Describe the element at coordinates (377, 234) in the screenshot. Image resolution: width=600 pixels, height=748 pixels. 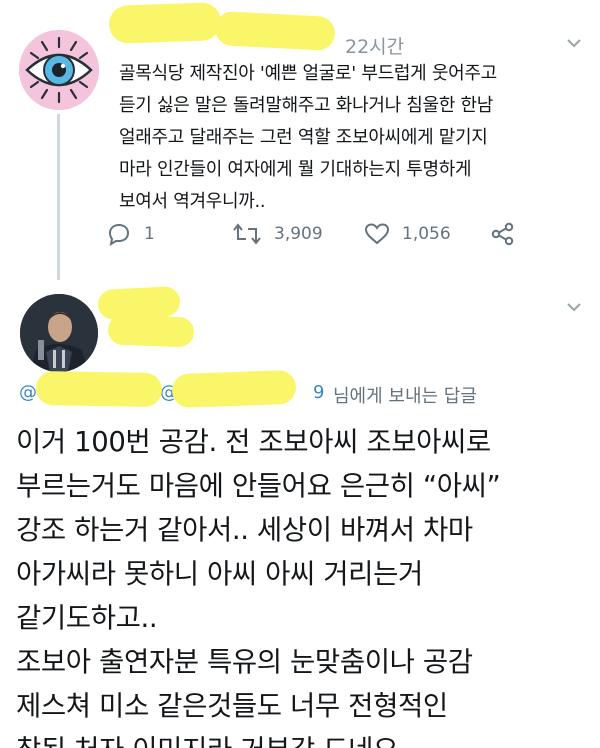
I see `heart-icon` at that location.